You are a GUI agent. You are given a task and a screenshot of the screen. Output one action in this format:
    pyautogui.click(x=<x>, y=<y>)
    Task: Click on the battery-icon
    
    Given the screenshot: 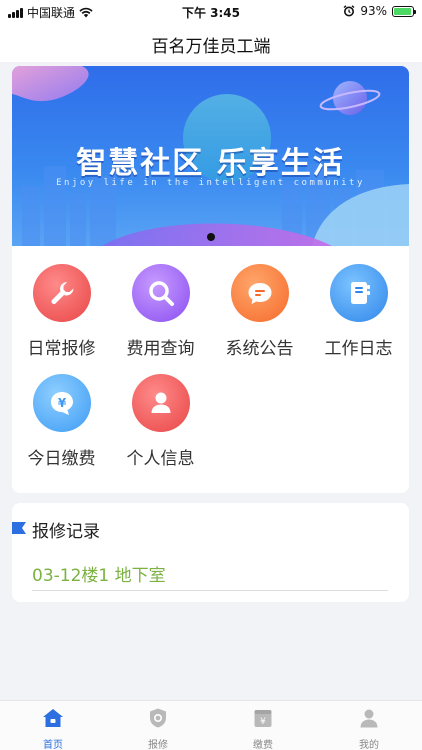 What is the action you would take?
    pyautogui.click(x=404, y=11)
    